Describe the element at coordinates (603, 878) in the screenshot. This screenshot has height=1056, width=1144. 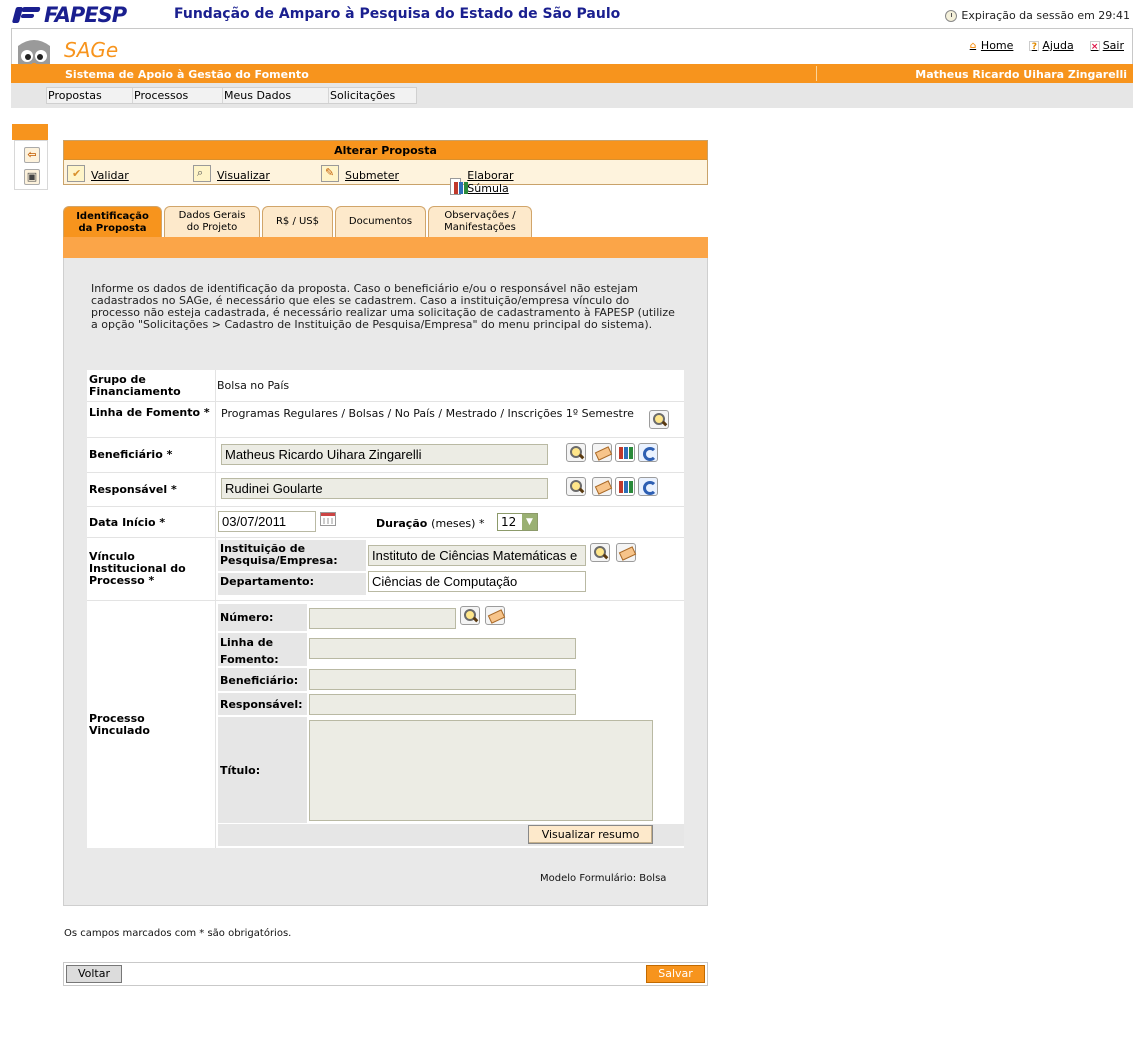
I see `modelo-formulario: Modelo Formulário: Bolsa` at that location.